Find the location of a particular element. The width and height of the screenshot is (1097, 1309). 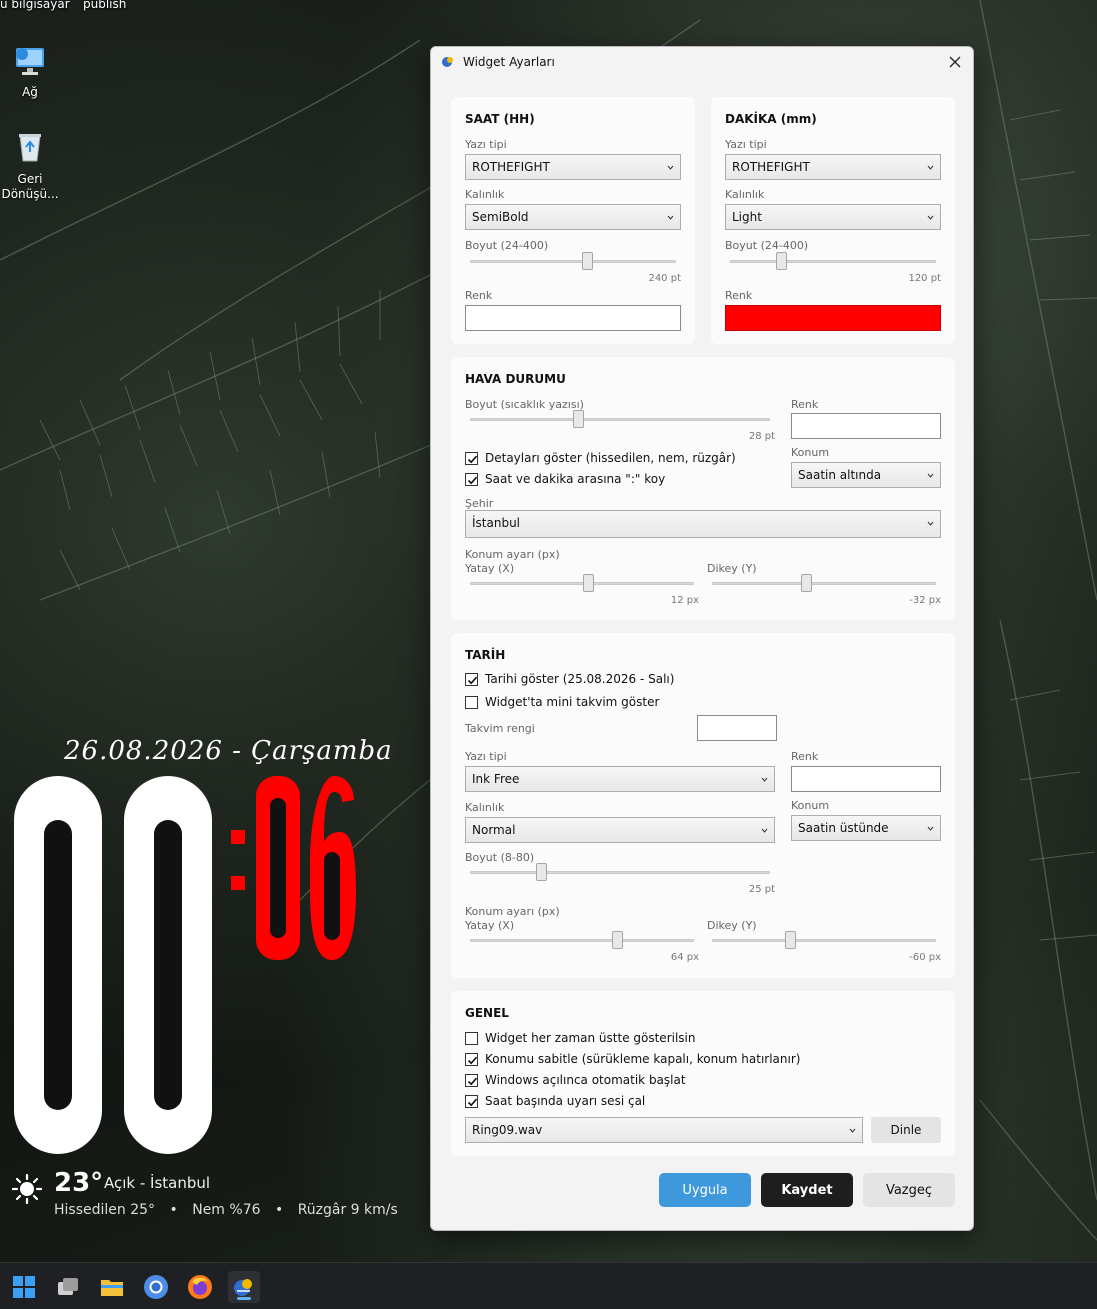

network-icon is located at coordinates (30, 61).